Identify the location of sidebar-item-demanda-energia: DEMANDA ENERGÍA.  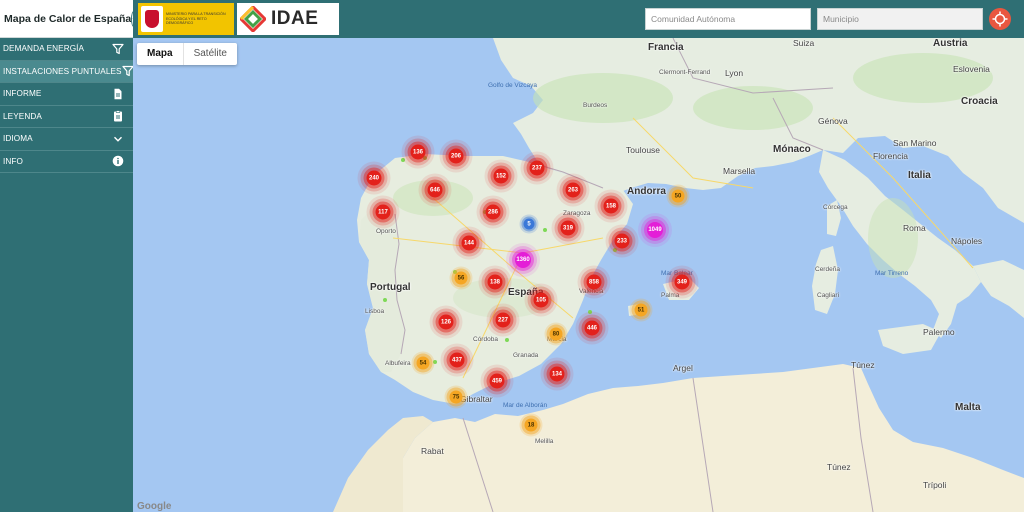
(66, 49).